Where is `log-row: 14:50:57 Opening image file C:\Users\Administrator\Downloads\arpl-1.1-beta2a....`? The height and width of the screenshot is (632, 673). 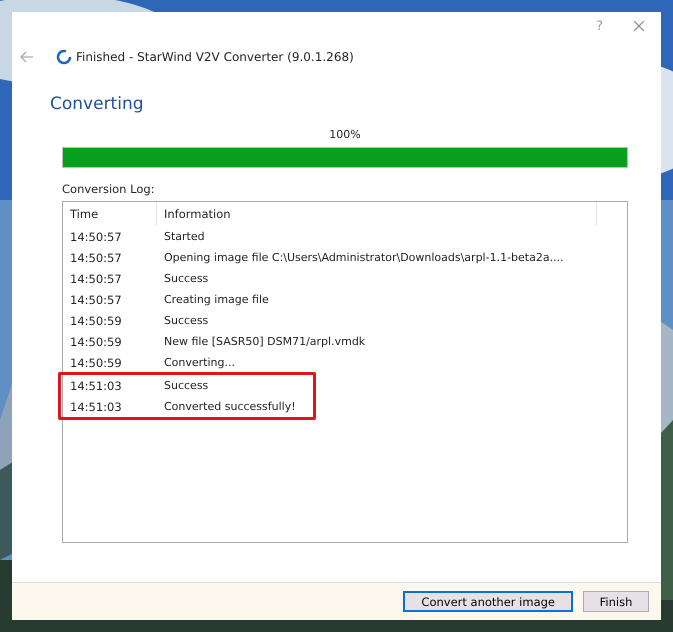 log-row: 14:50:57 Opening image file C:\Users\Administrator\Downloads\arpl-1.1-beta2a.... is located at coordinates (345, 257).